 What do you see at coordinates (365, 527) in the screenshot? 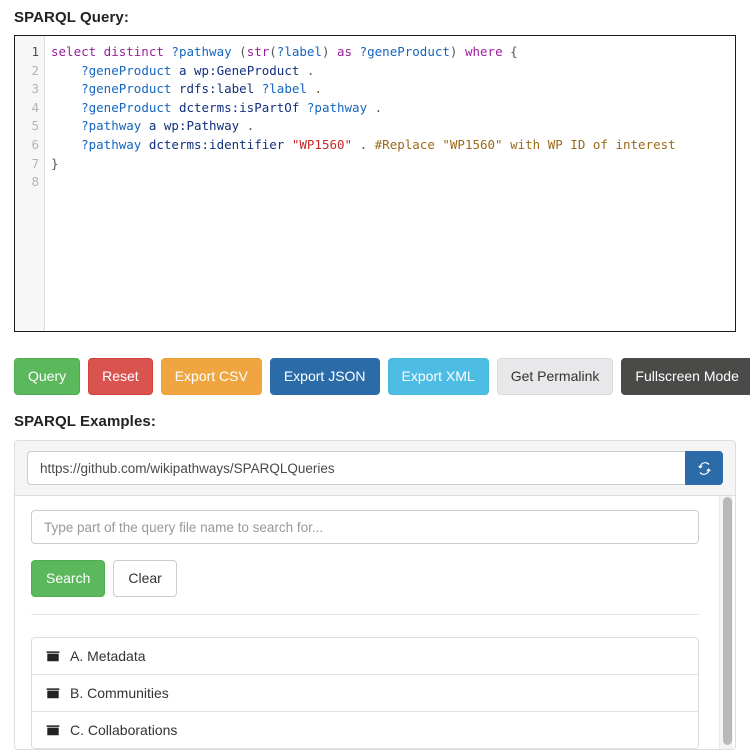
I see `search-input` at bounding box center [365, 527].